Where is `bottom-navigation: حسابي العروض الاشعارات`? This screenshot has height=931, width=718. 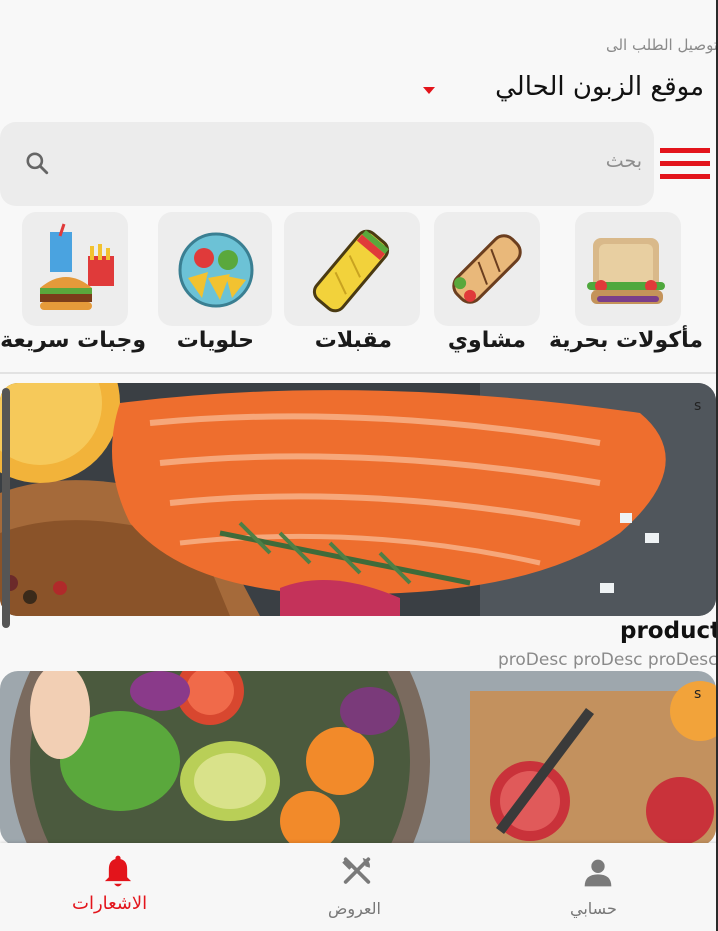
bottom-navigation: حسابي العروض الاشعارات is located at coordinates (359, 887).